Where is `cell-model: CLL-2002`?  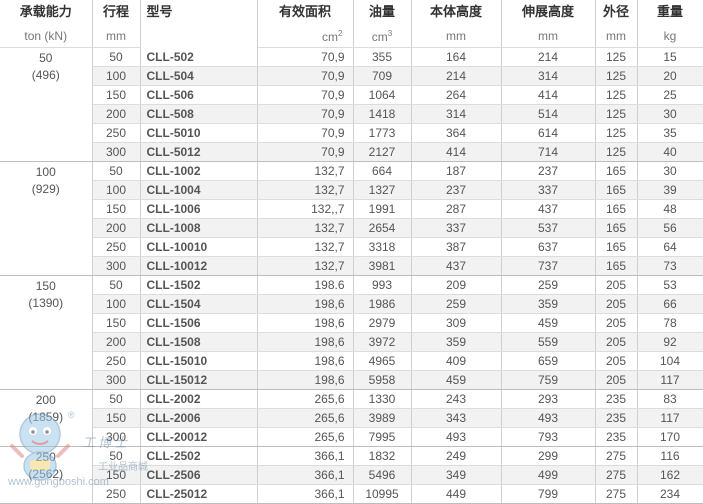
cell-model: CLL-2002 is located at coordinates (199, 399).